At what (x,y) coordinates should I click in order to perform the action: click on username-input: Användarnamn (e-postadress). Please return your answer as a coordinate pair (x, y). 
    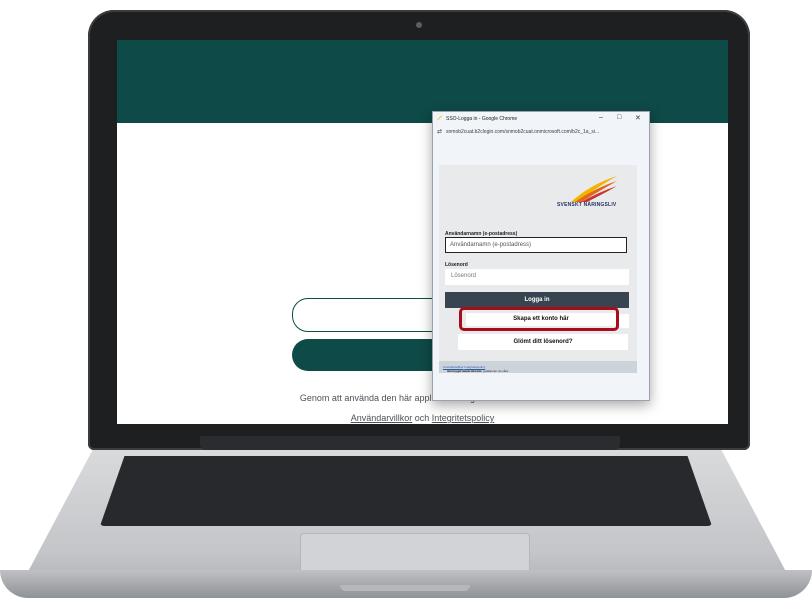
    Looking at the image, I should click on (536, 245).